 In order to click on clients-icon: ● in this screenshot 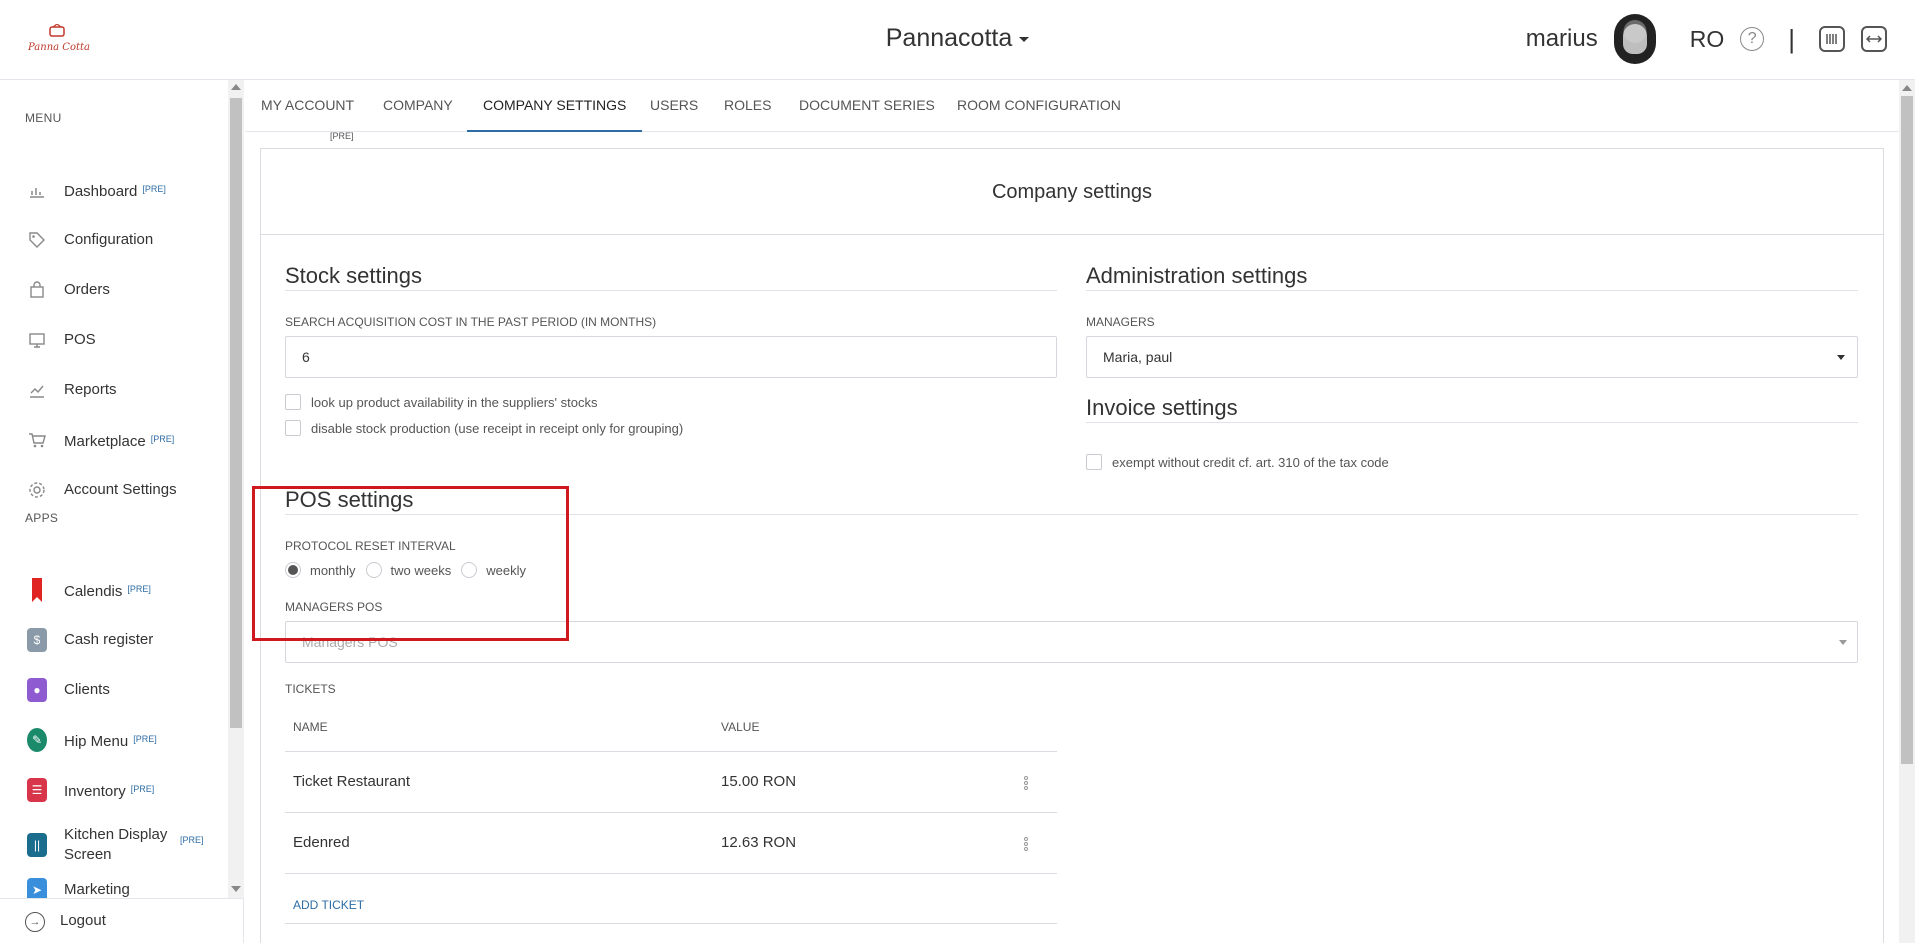, I will do `click(37, 690)`.